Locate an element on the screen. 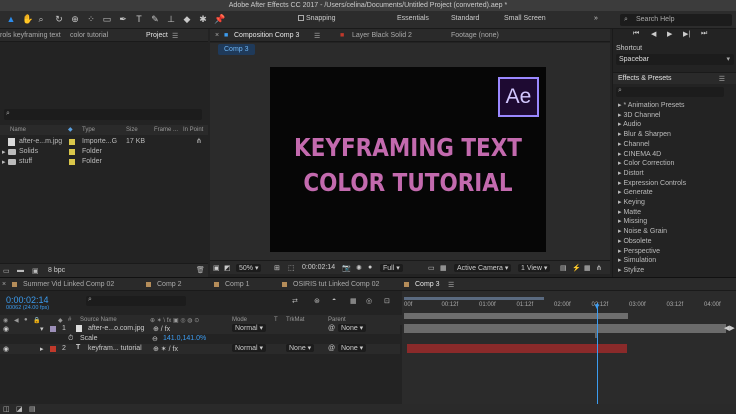 The width and height of the screenshot is (736, 414). shortcut-select: Spacebar ▾ is located at coordinates (675, 59).